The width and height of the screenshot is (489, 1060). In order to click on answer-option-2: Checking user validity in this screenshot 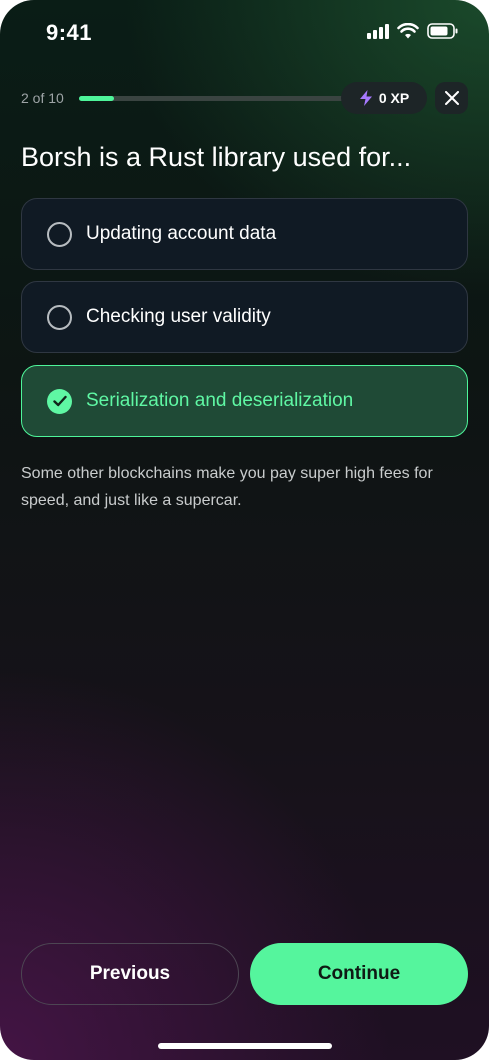, I will do `click(244, 317)`.